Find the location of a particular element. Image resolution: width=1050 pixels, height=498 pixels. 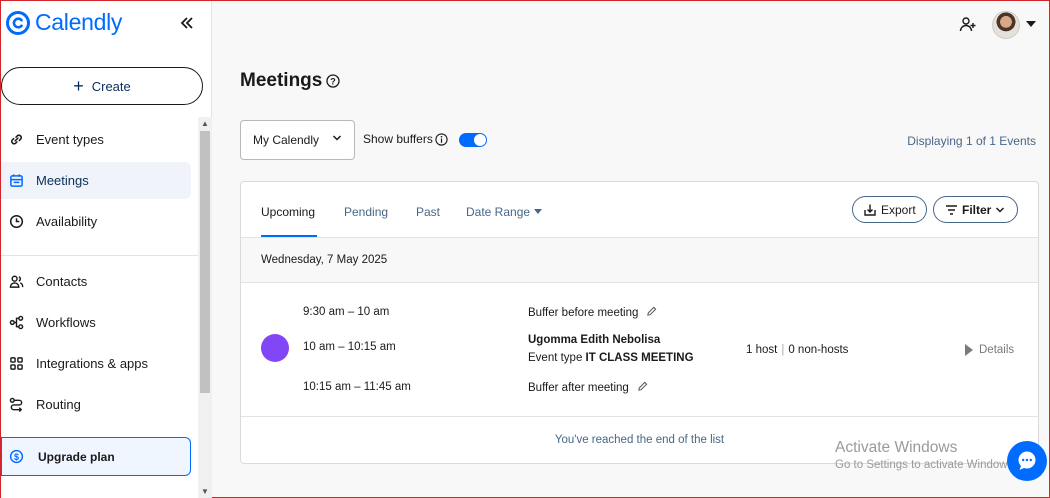

calendly-logo-icon is located at coordinates (18, 22).